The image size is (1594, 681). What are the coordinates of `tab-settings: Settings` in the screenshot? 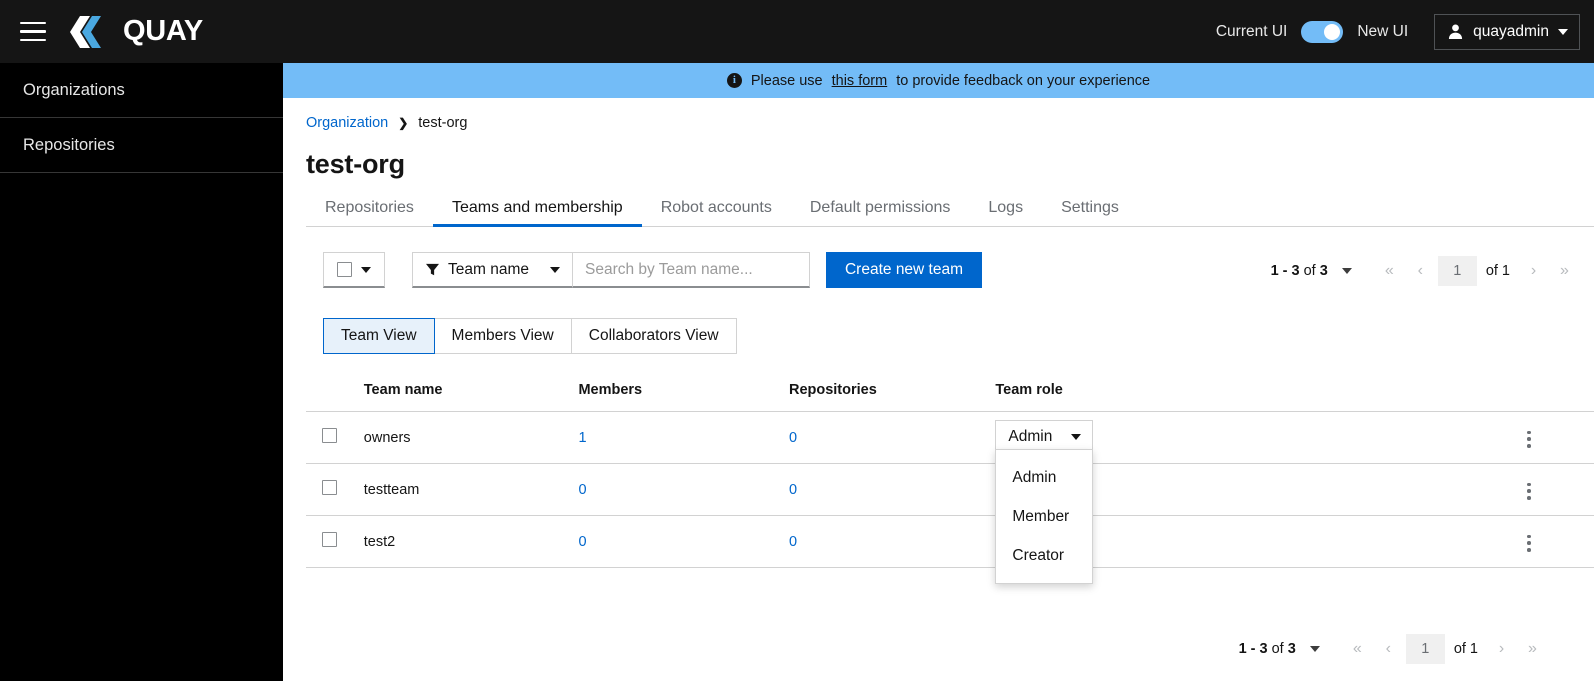 It's located at (1090, 207).